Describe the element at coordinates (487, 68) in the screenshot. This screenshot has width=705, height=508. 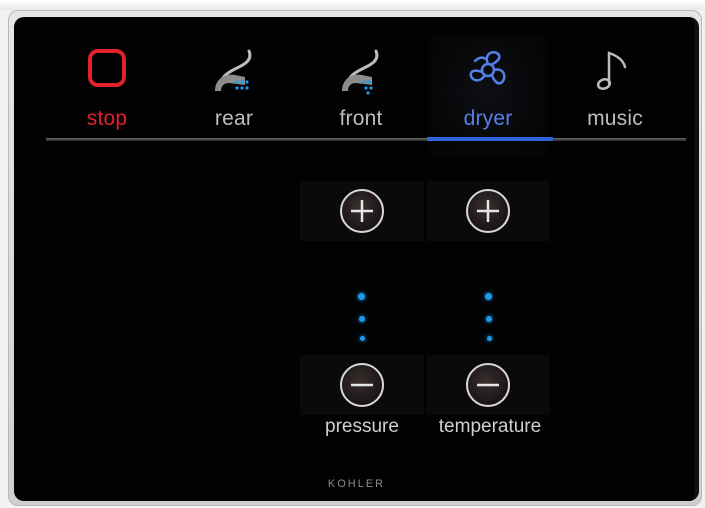
I see `dryer-fan-icon` at that location.